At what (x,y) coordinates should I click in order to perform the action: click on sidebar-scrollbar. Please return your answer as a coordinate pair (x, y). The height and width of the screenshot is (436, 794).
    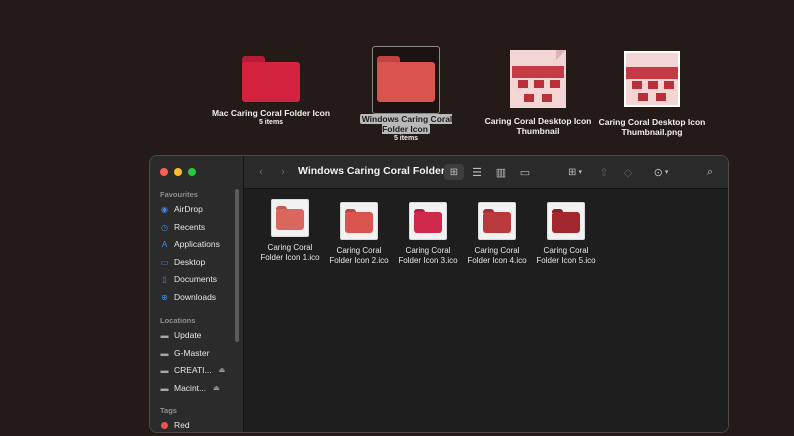
    Looking at the image, I should click on (237, 265).